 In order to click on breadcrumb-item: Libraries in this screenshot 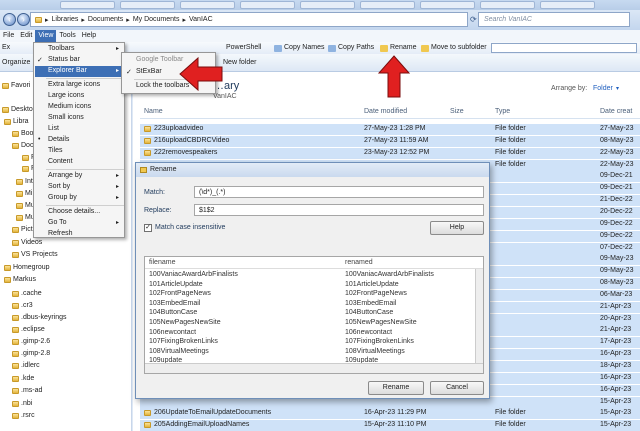, I will do `click(65, 19)`.